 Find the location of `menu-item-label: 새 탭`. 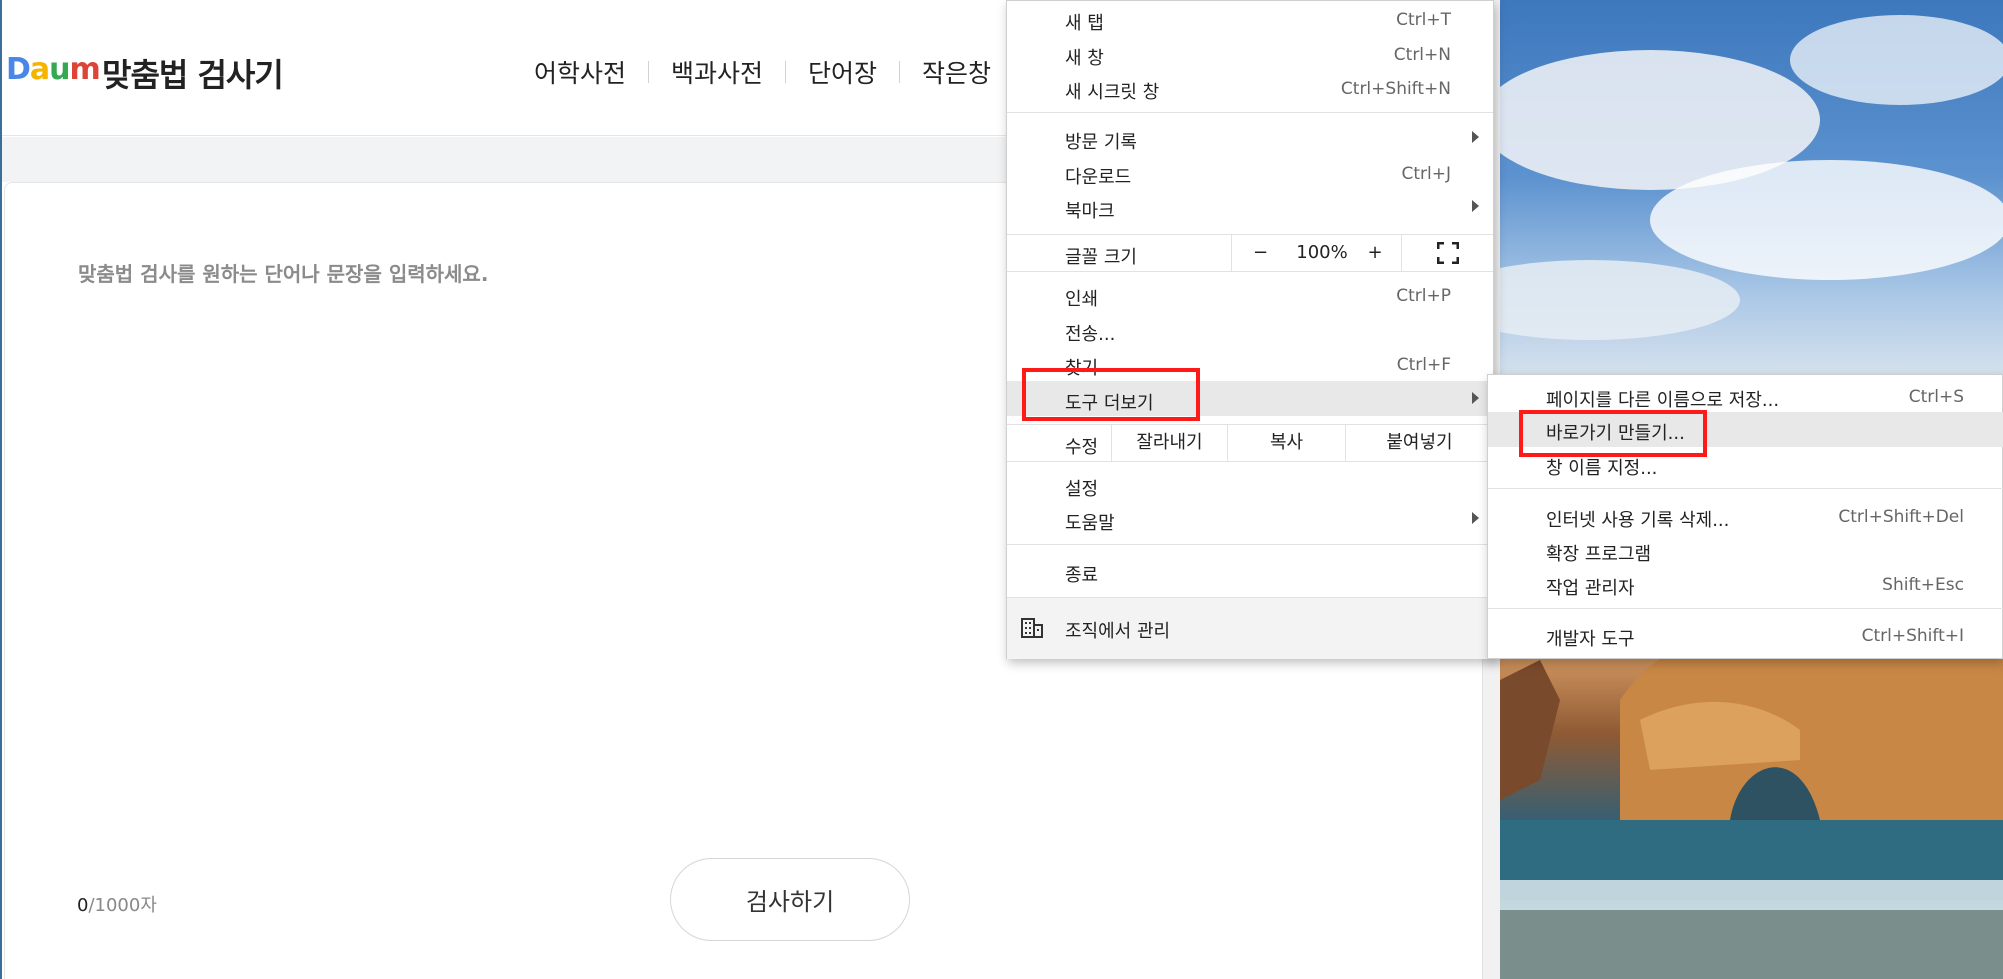

menu-item-label: 새 탭 is located at coordinates (1084, 23).